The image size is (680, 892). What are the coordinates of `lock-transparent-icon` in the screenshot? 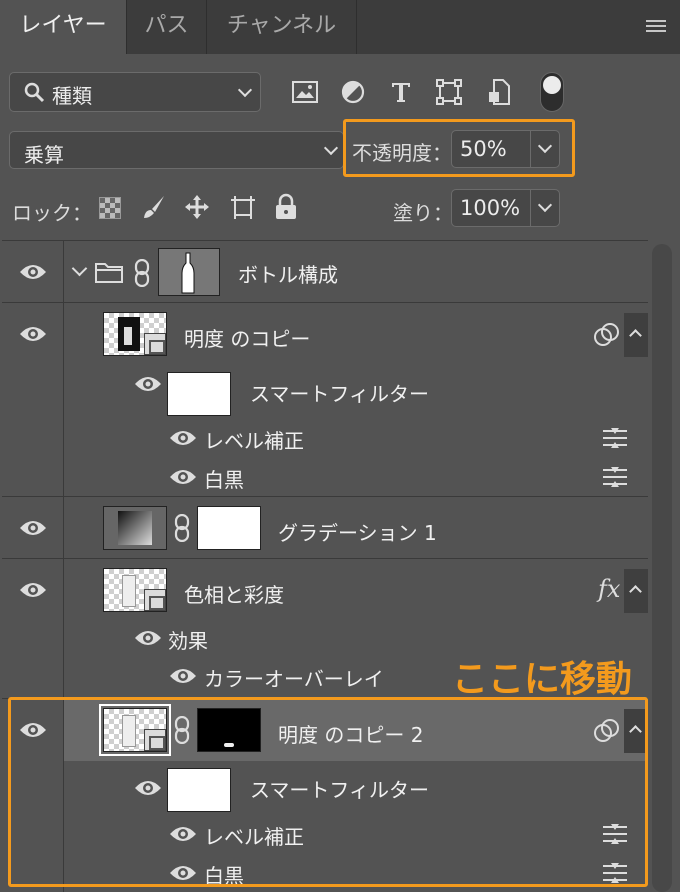 It's located at (110, 208).